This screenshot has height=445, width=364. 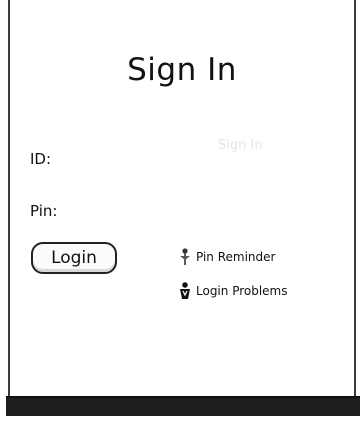 I want to click on pin-reminder-link: Pin Reminder, so click(x=226, y=257).